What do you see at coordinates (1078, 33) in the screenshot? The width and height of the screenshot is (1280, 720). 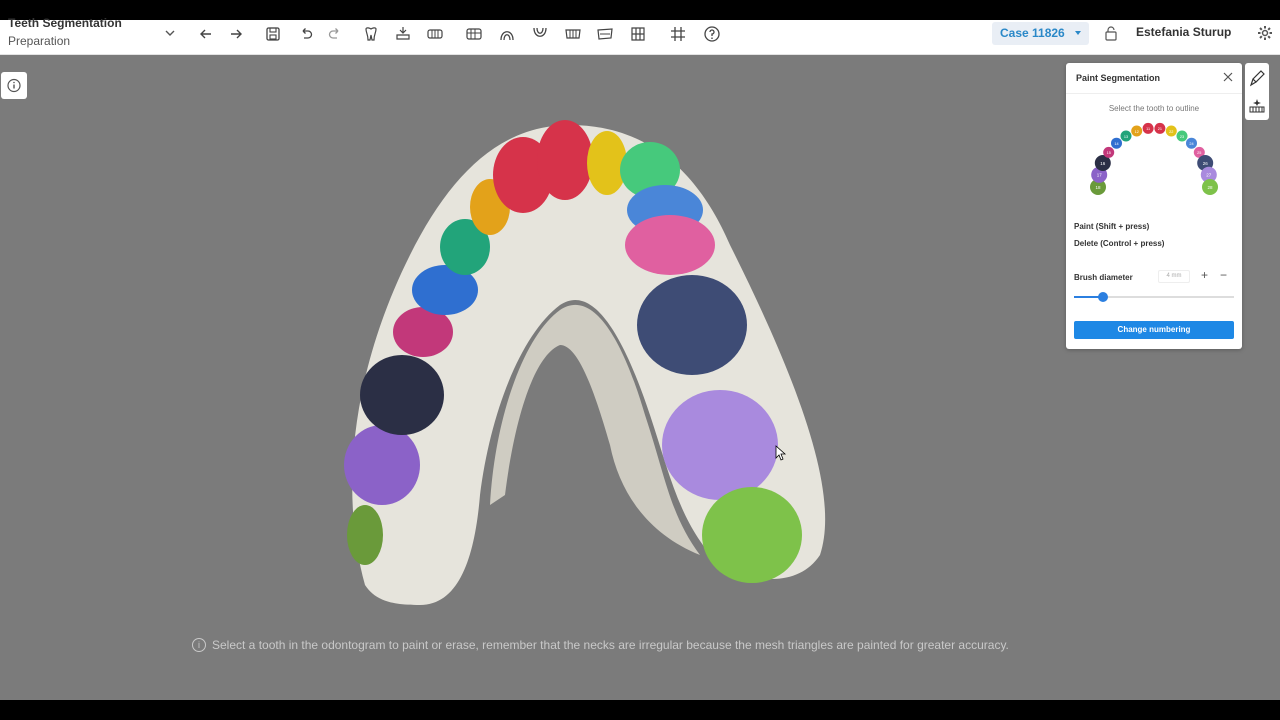 I see `caret-down-icon` at bounding box center [1078, 33].